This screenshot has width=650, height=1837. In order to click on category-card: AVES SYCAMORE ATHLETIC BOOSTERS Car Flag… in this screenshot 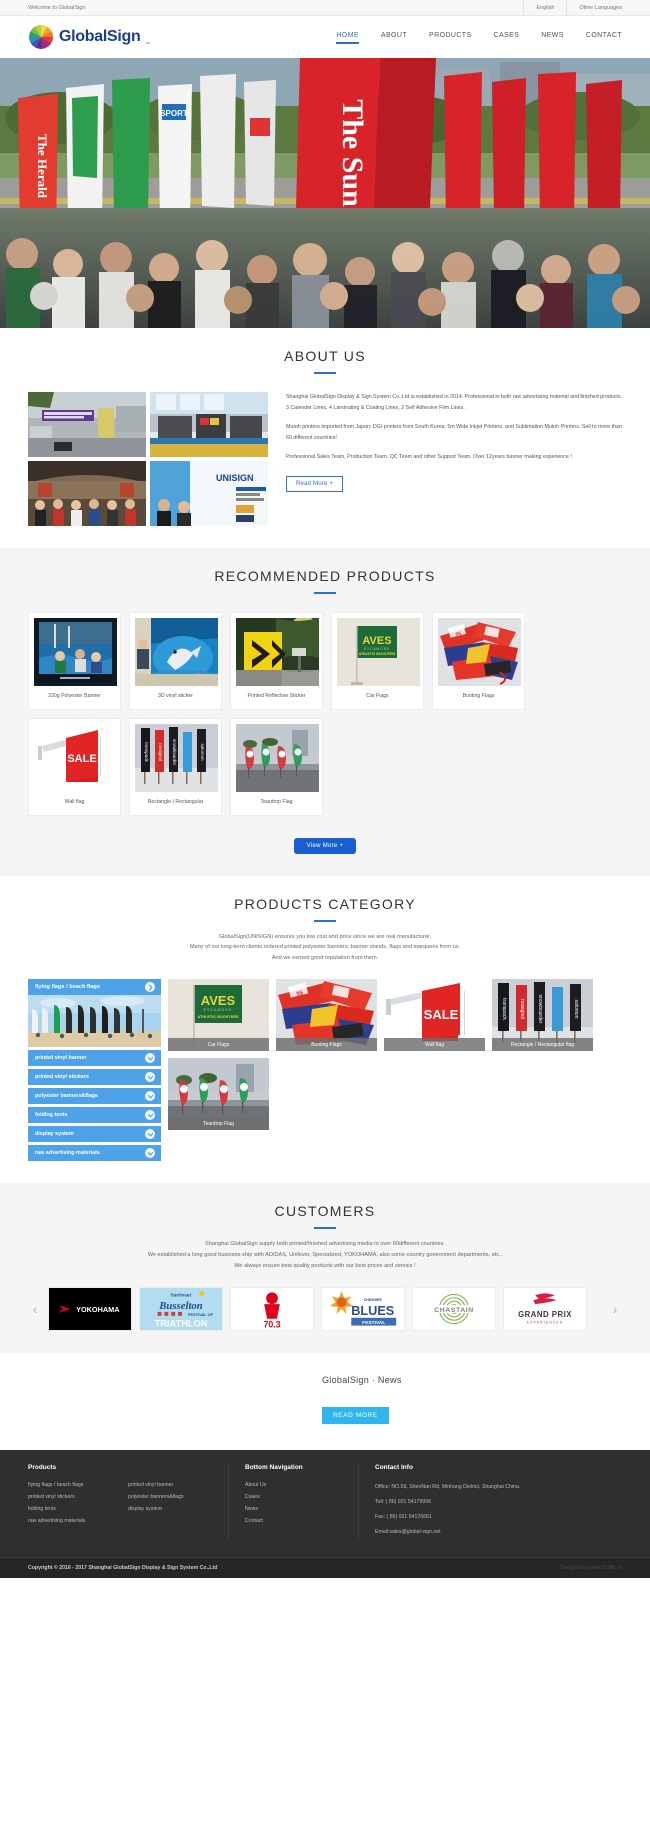, I will do `click(218, 1015)`.